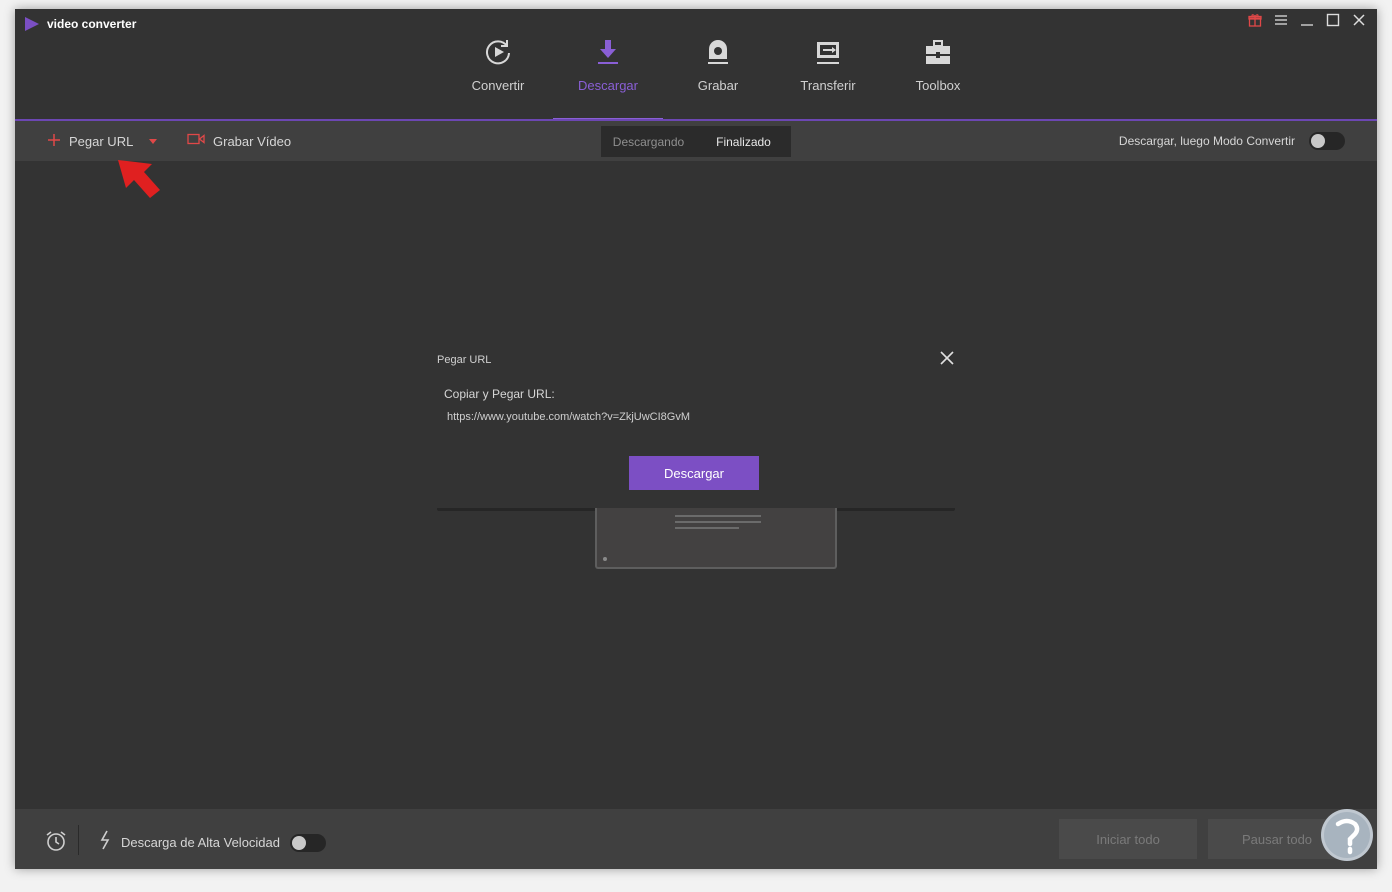 Image resolution: width=1392 pixels, height=892 pixels. Describe the element at coordinates (92, 24) in the screenshot. I see `app-title: video converter` at that location.